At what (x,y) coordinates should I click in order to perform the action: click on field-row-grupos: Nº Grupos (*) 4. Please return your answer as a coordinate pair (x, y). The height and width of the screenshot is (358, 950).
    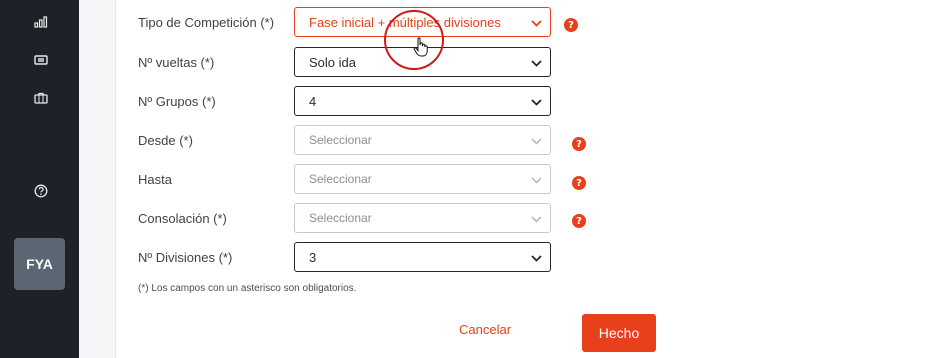
    Looking at the image, I should click on (533, 102).